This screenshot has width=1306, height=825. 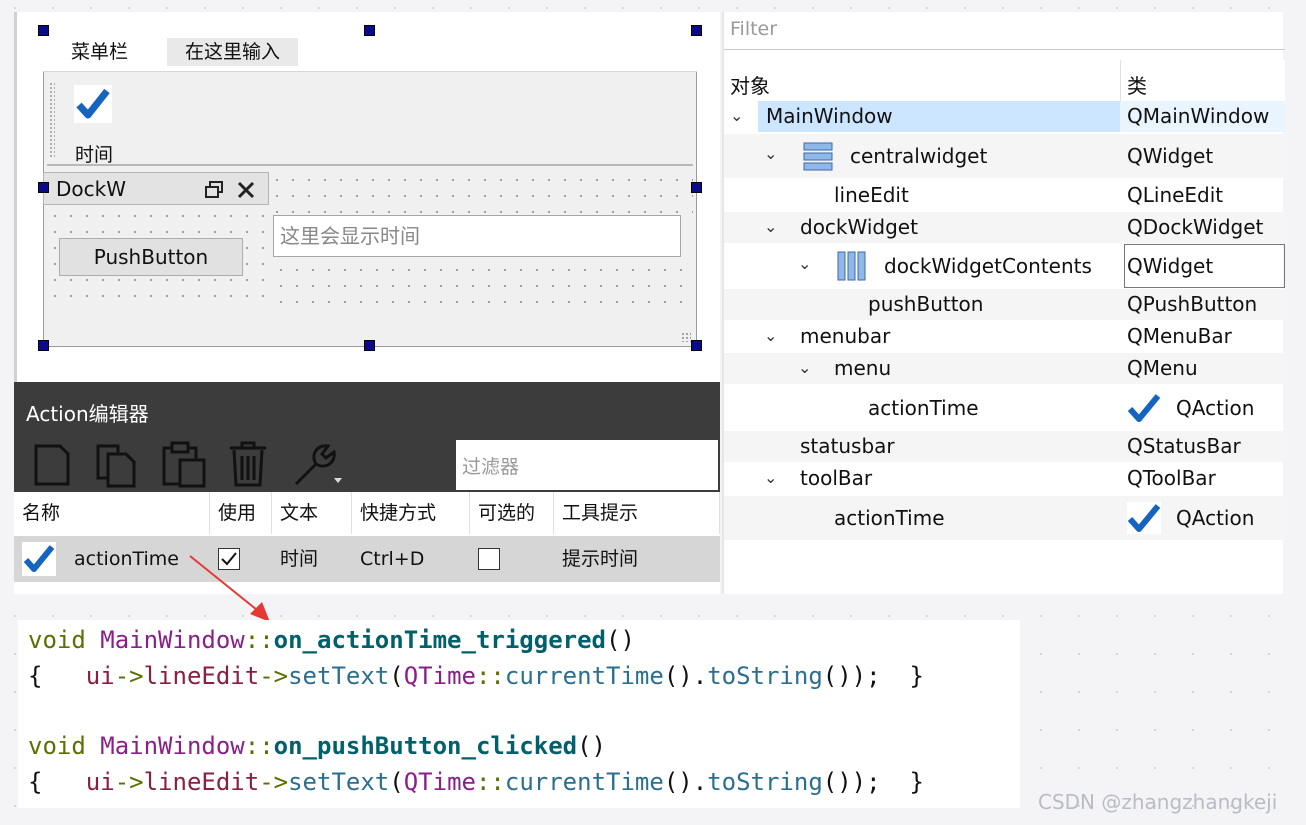 I want to click on column-header: 可选的, so click(x=512, y=513).